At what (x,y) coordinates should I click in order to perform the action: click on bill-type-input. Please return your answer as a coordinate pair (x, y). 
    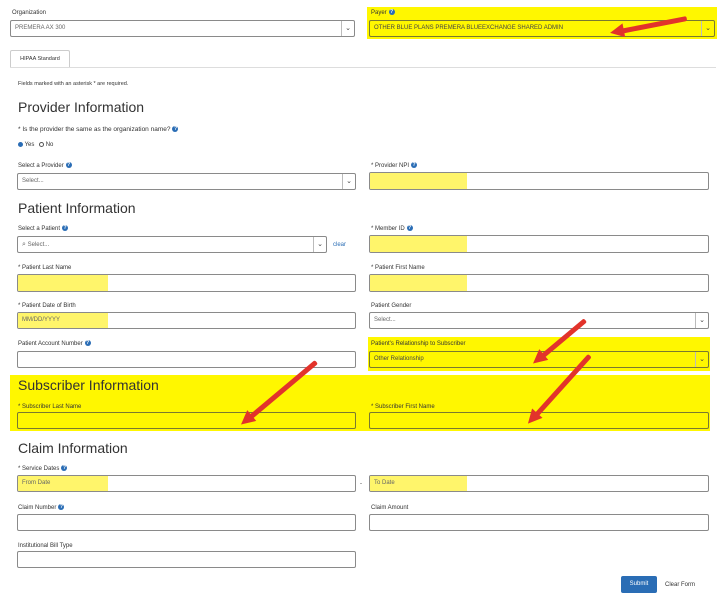
    Looking at the image, I should click on (186, 559).